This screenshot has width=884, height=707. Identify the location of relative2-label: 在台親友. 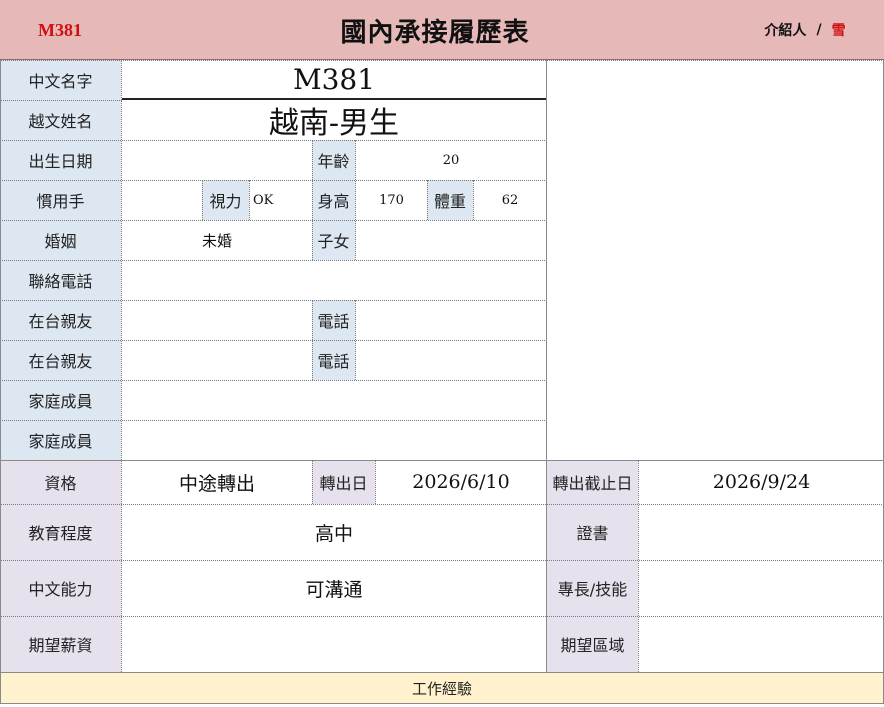
(60, 360).